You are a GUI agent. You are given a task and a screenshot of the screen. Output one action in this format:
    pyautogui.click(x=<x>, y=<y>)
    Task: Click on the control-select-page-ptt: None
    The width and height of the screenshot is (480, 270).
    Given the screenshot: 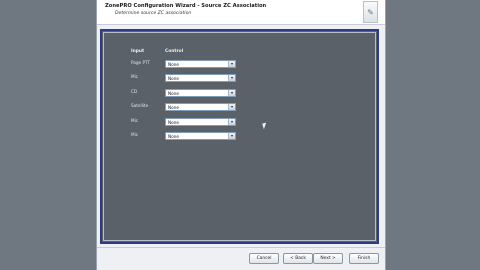 What is the action you would take?
    pyautogui.click(x=200, y=64)
    